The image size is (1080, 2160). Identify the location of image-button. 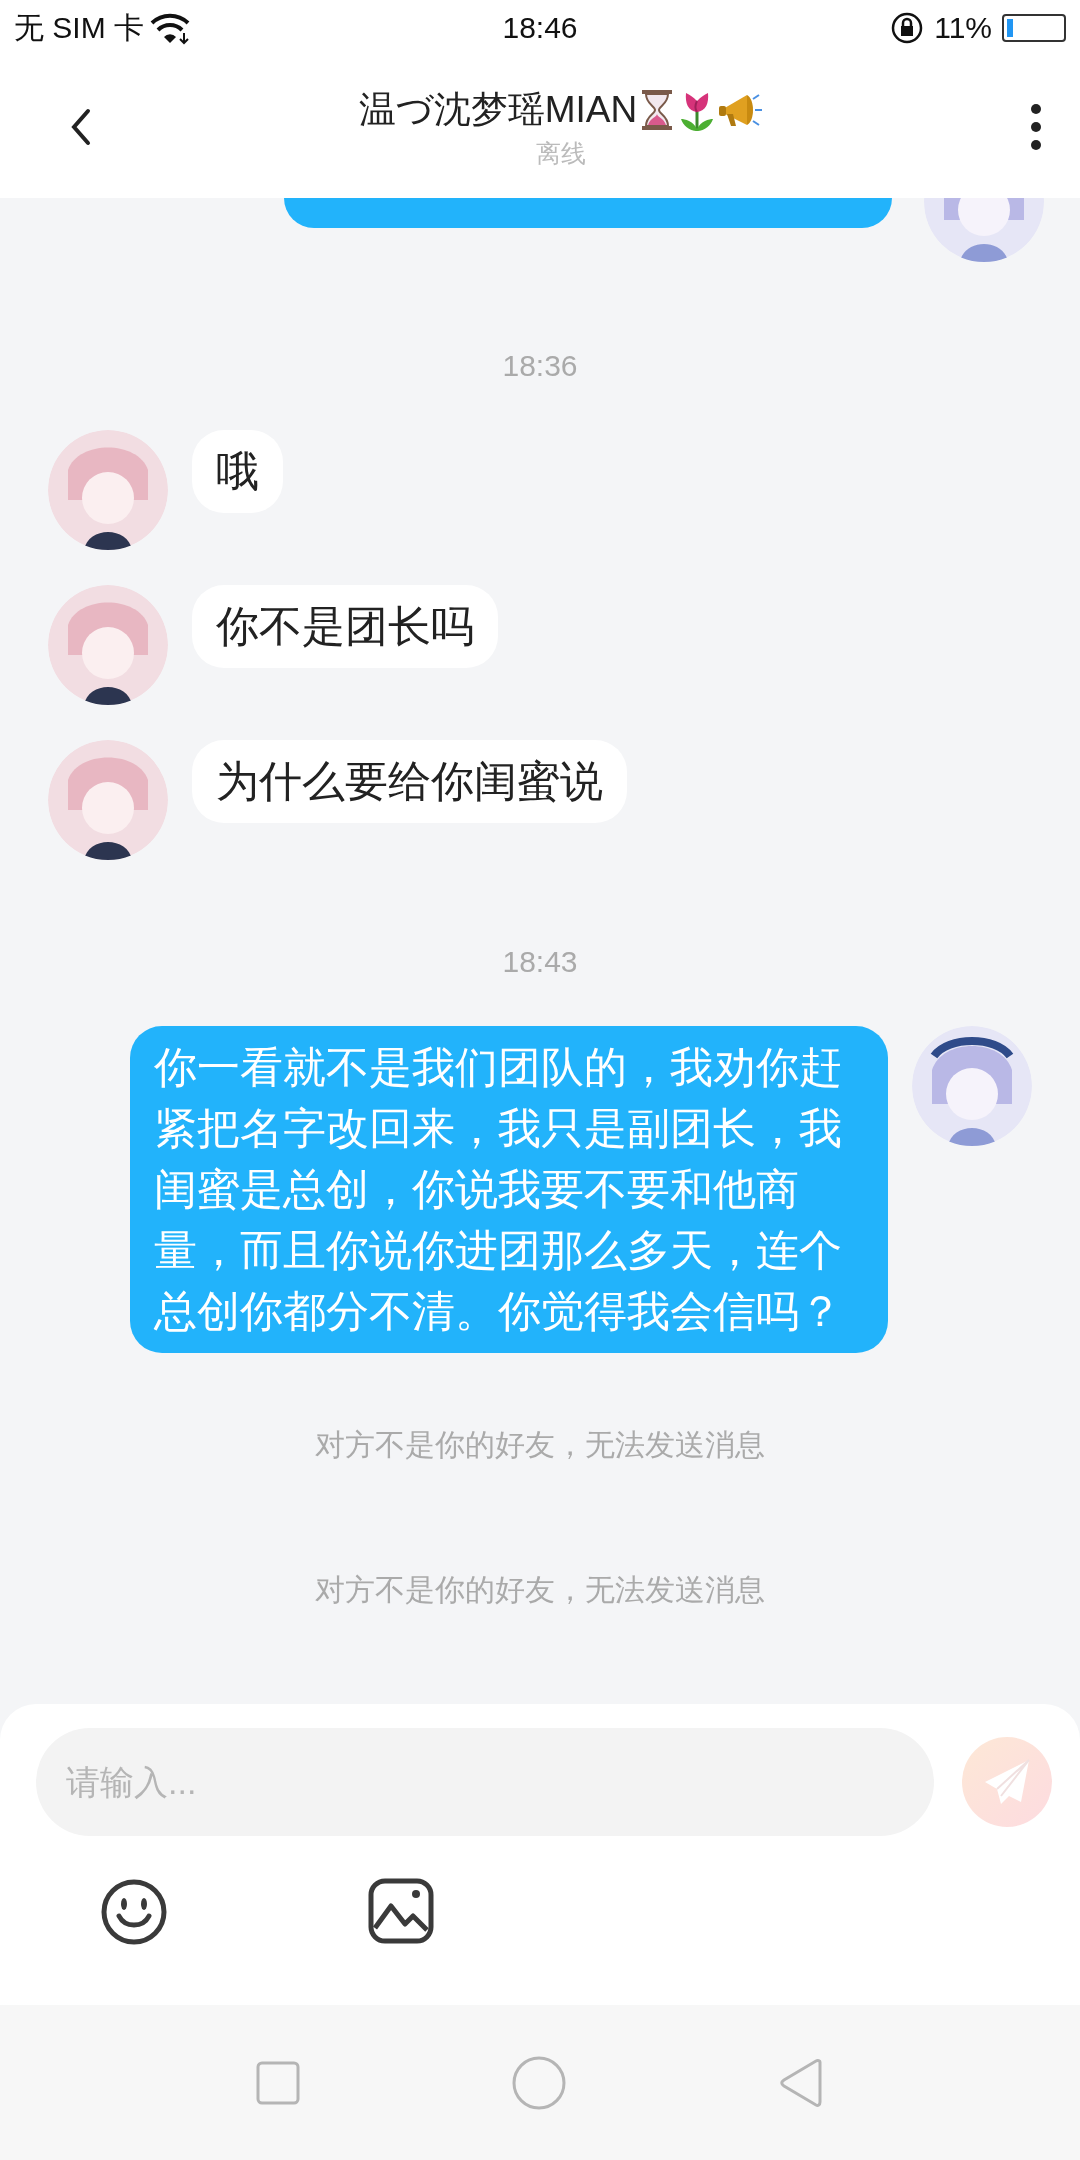
(401, 1912).